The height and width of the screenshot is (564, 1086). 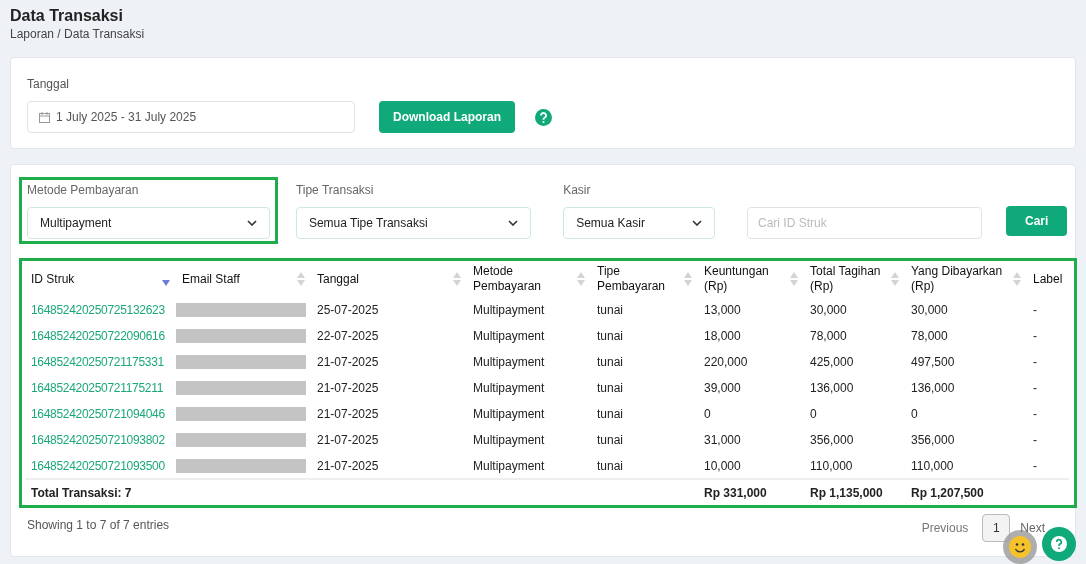 I want to click on page-button: 1, so click(x=996, y=528).